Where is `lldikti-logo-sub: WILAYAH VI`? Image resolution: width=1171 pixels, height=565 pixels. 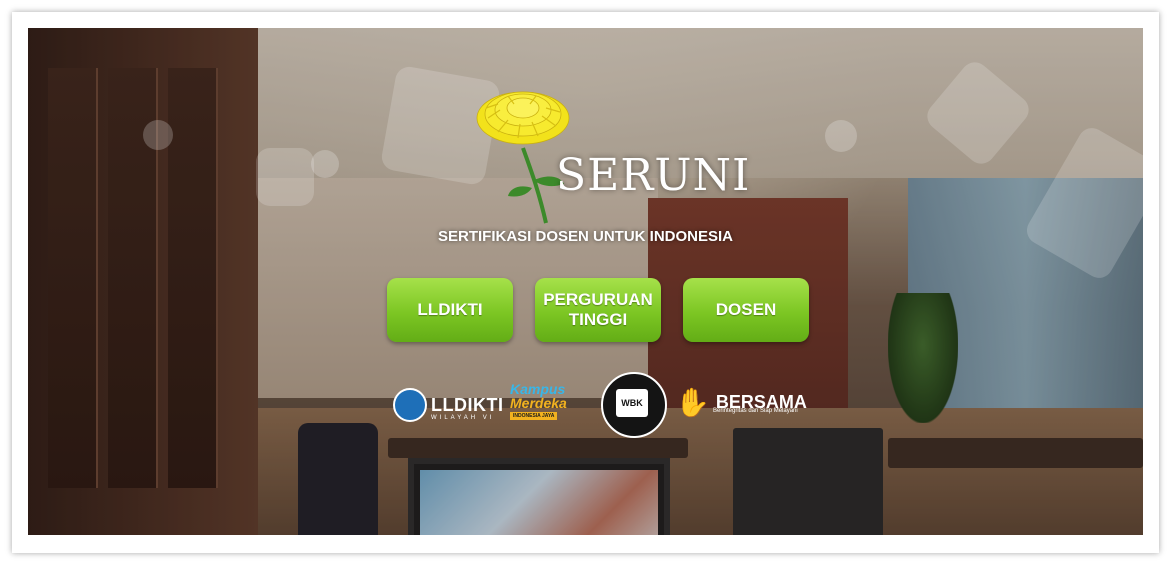 lldikti-logo-sub: WILAYAH VI is located at coordinates (463, 418).